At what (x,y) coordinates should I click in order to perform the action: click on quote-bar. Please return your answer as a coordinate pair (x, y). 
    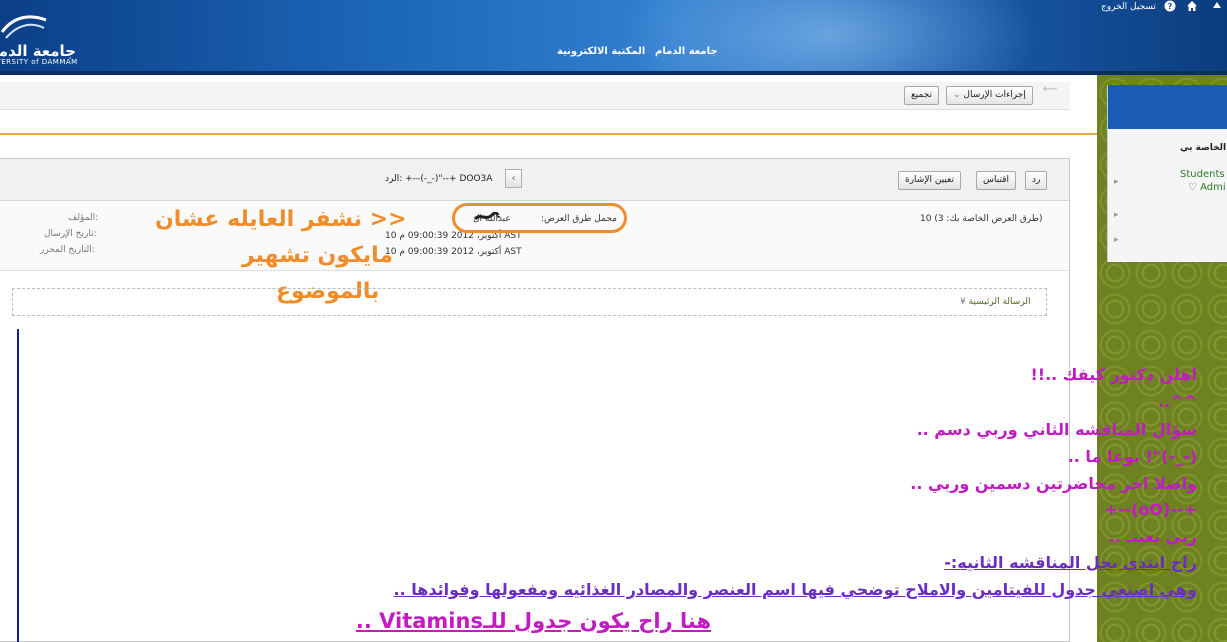
    Looking at the image, I should click on (18, 485).